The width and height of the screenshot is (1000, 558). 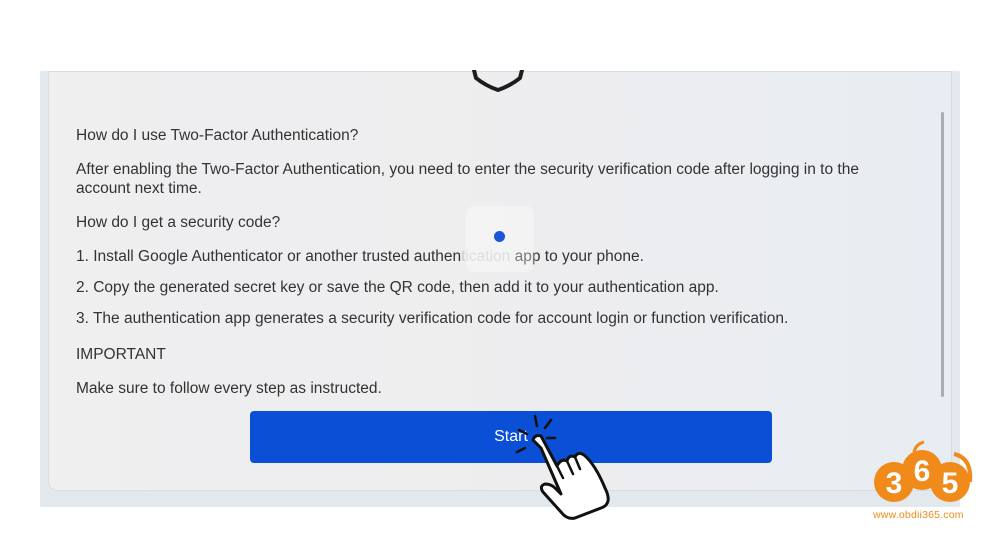 What do you see at coordinates (562, 467) in the screenshot?
I see `tapping-hand-icon` at bounding box center [562, 467].